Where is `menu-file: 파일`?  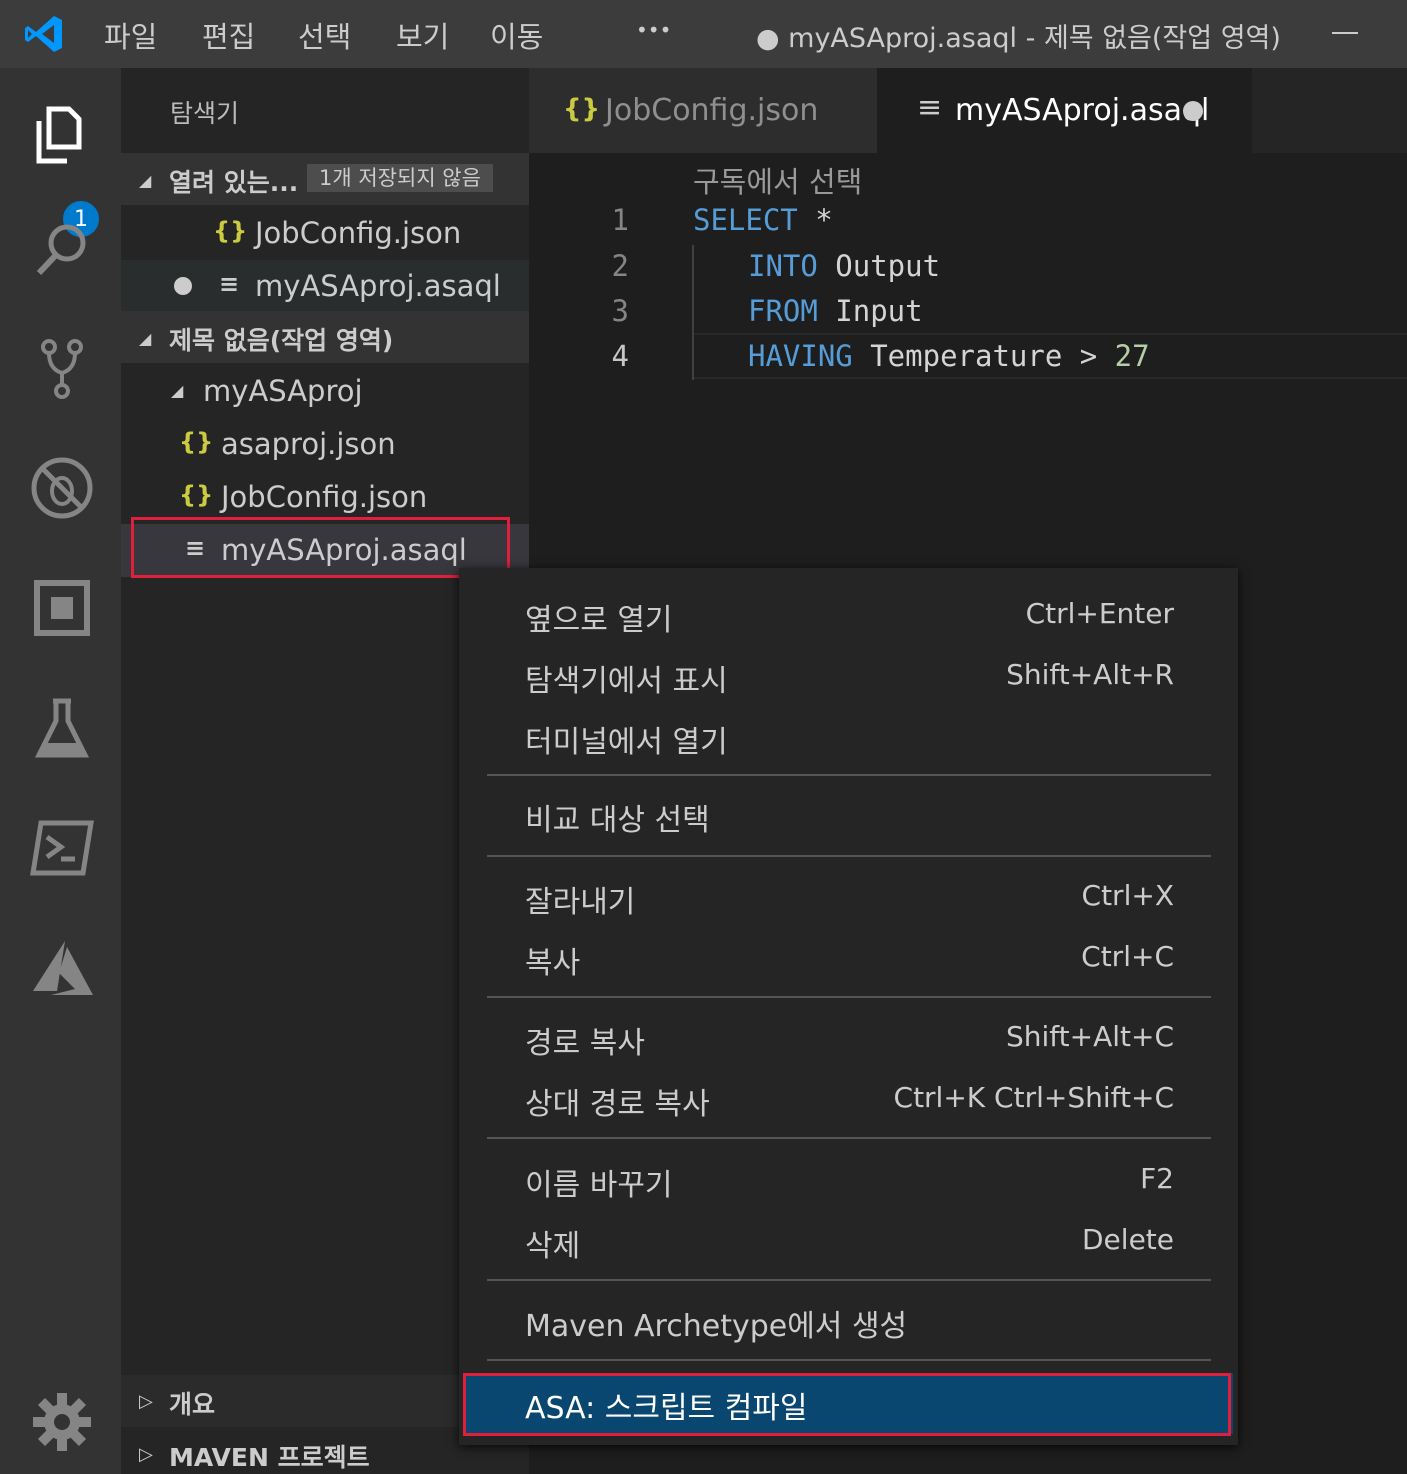
menu-file: 파일 is located at coordinates (130, 35).